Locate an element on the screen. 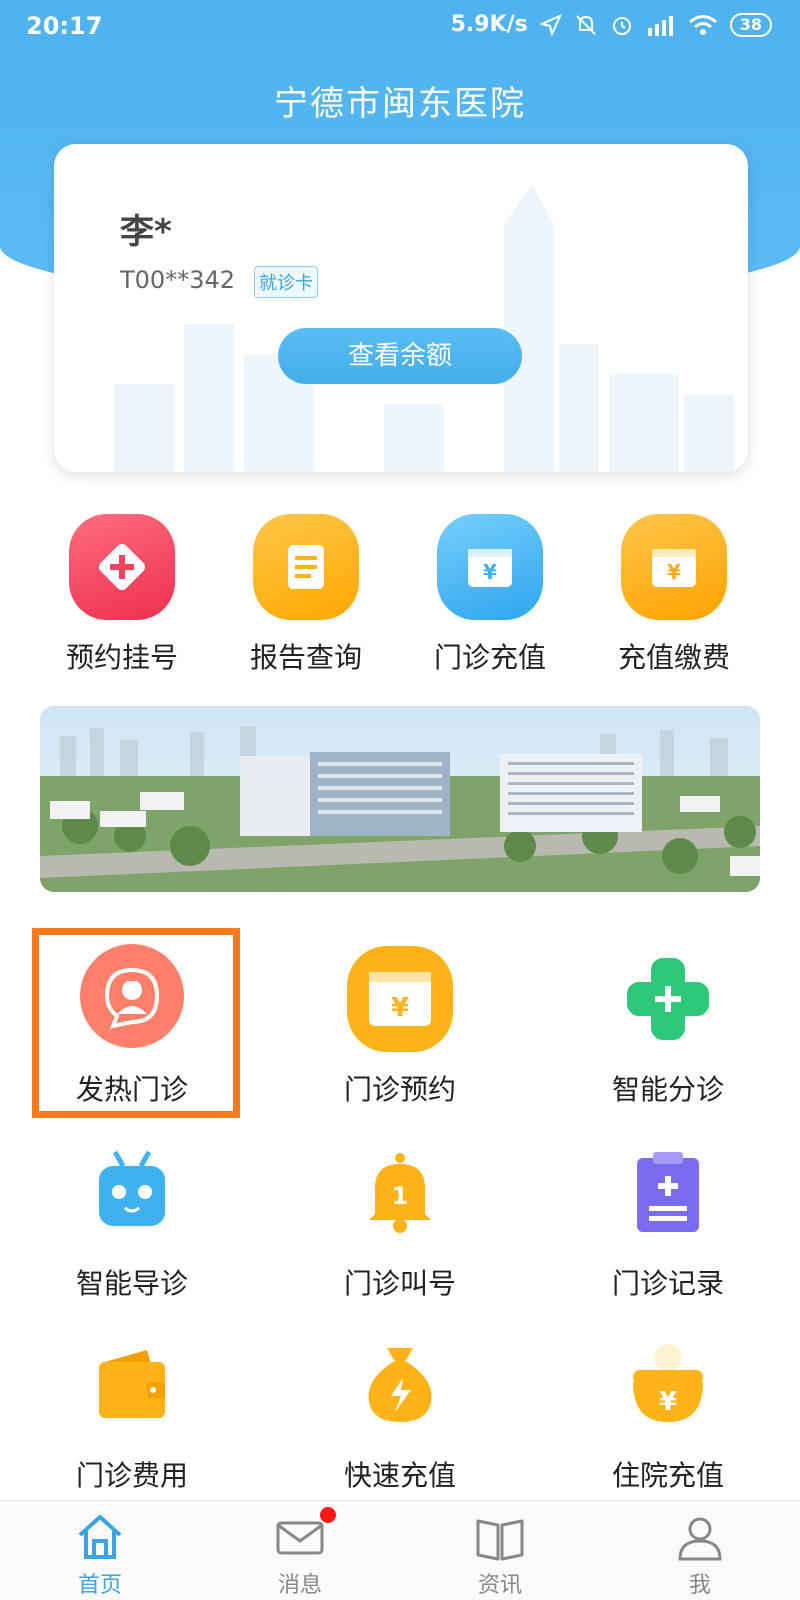 The width and height of the screenshot is (800, 1600). tab-home: 首页 is located at coordinates (100, 1554).